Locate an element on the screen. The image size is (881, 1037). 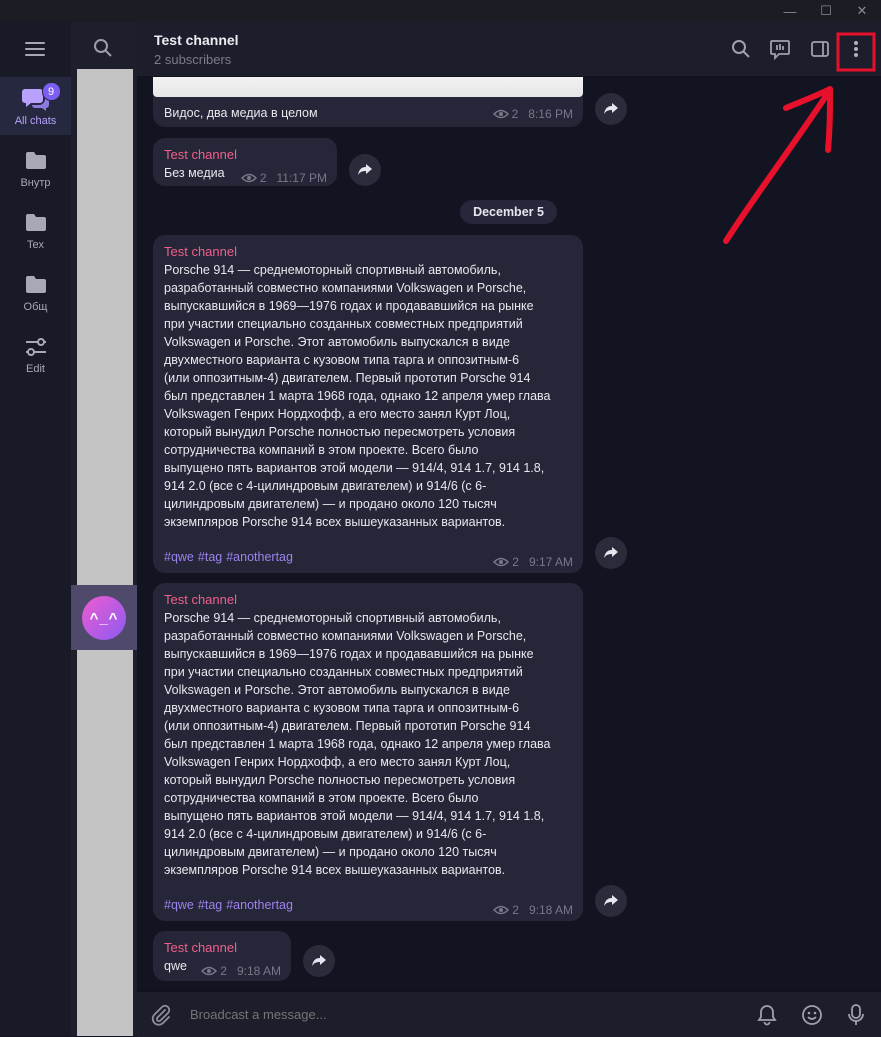
attach-icon is located at coordinates (161, 1015).